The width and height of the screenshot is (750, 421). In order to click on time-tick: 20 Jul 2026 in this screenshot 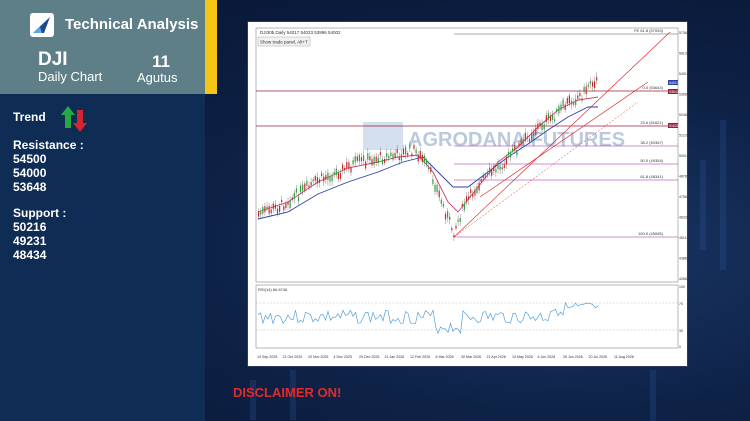, I will do `click(598, 357)`.